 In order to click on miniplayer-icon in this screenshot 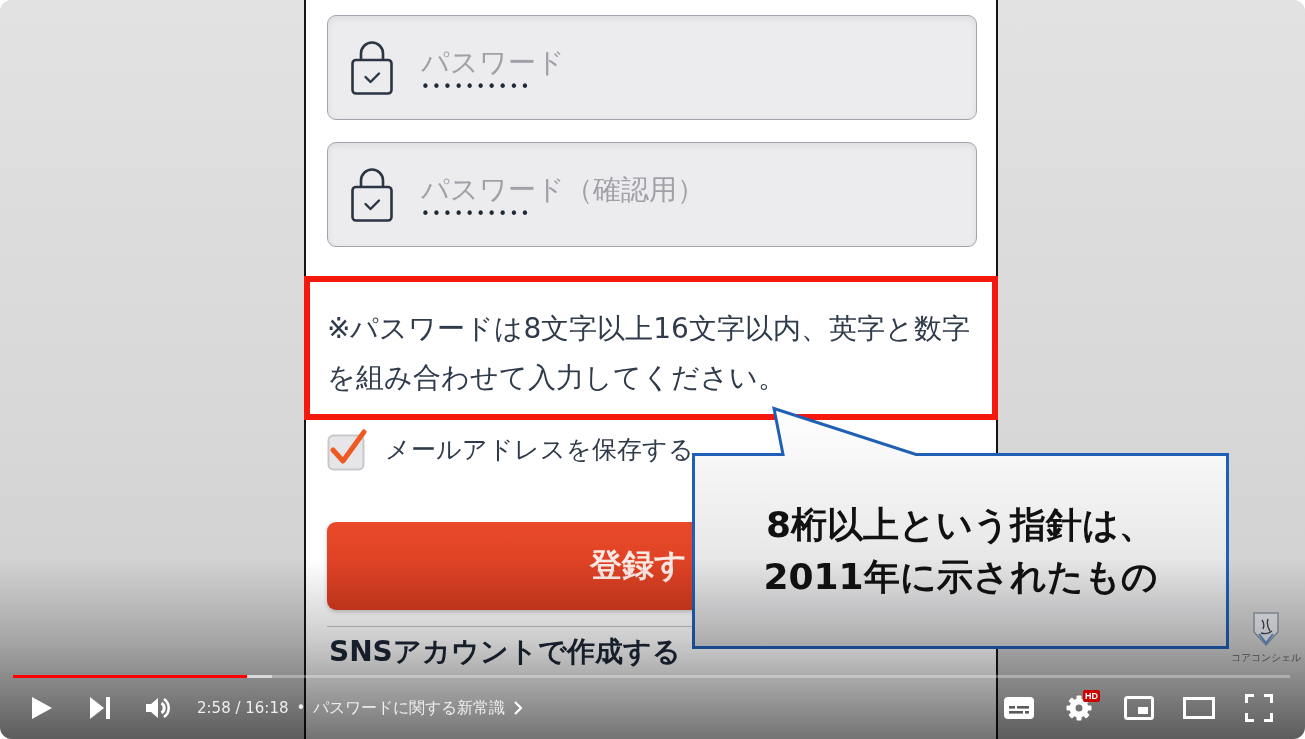, I will do `click(1139, 708)`.